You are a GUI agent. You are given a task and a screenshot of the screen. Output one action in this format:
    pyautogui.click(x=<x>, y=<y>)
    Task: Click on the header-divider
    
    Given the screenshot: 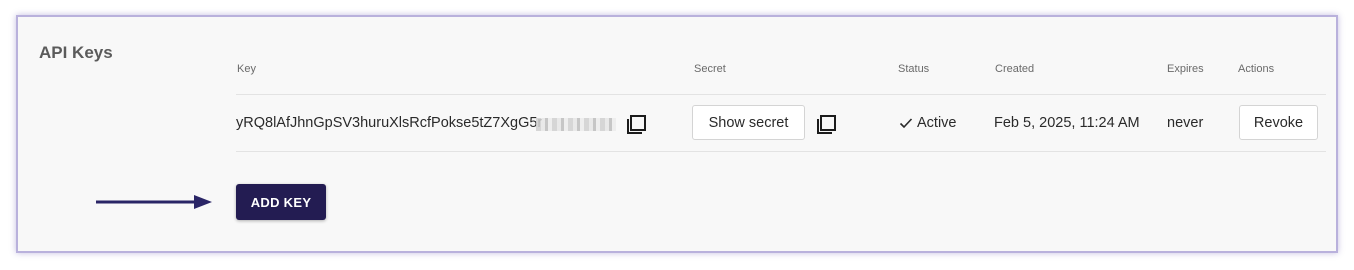 What is the action you would take?
    pyautogui.click(x=781, y=94)
    